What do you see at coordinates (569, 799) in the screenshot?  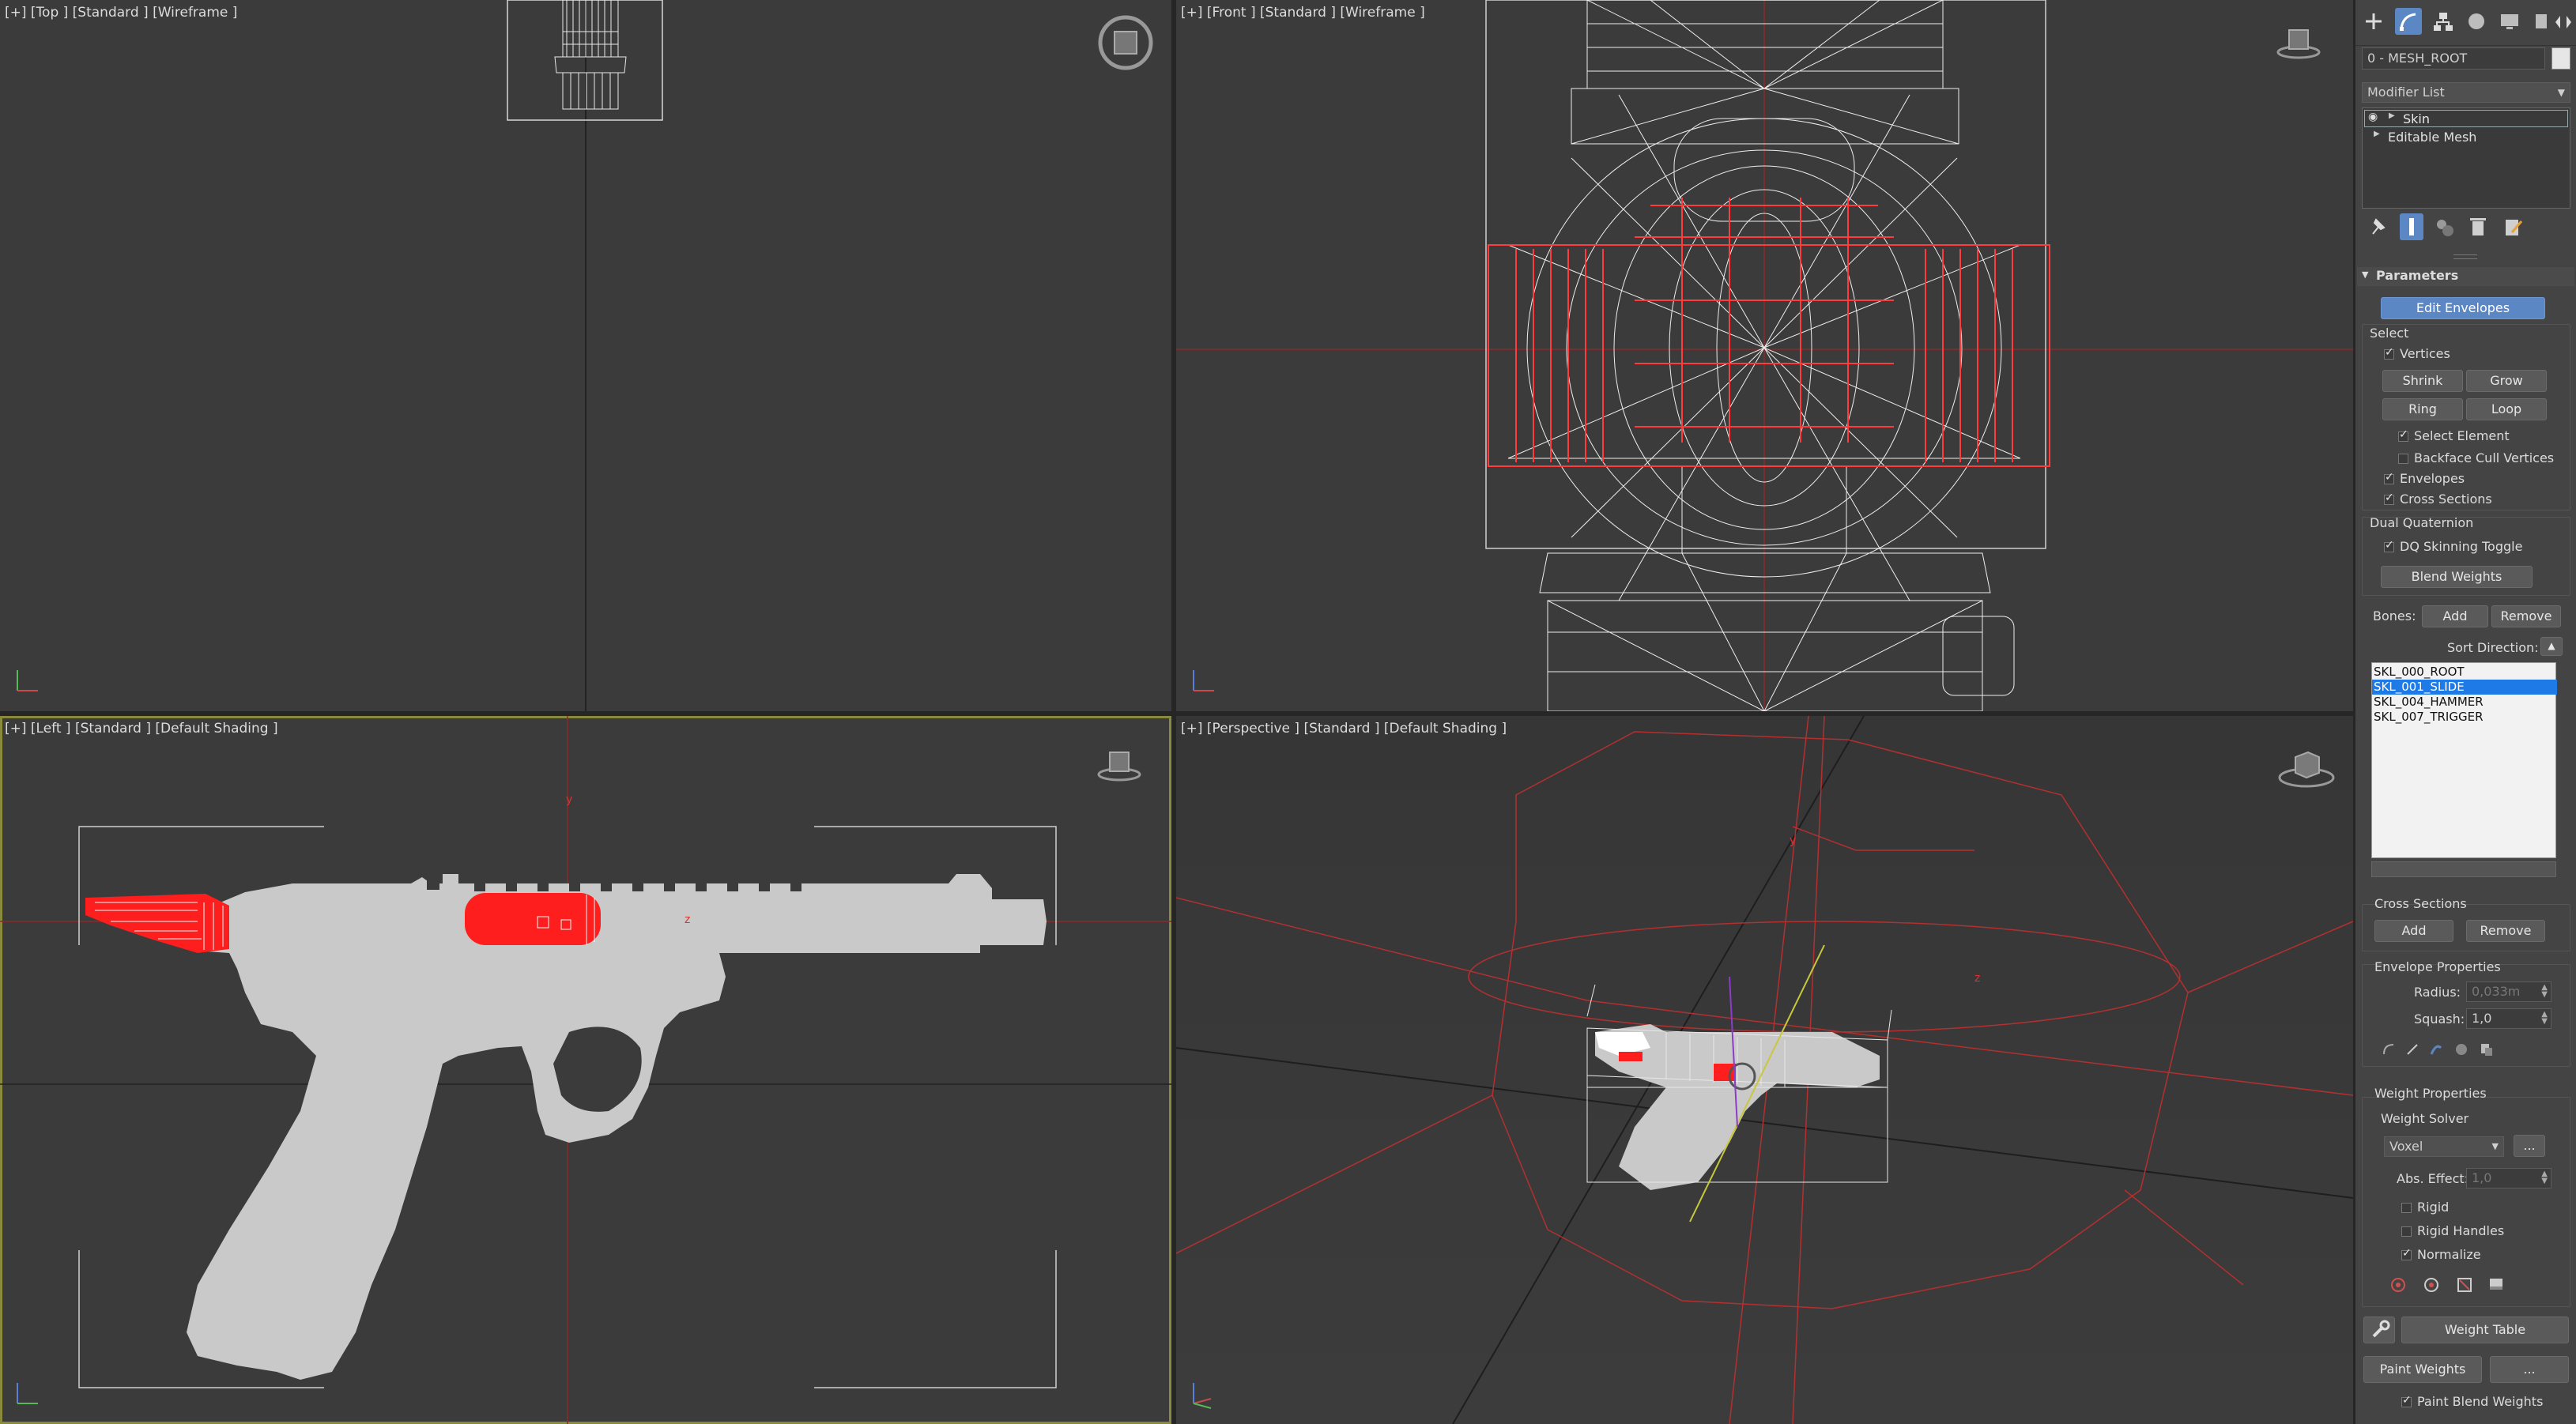 I see `svg-text: y` at bounding box center [569, 799].